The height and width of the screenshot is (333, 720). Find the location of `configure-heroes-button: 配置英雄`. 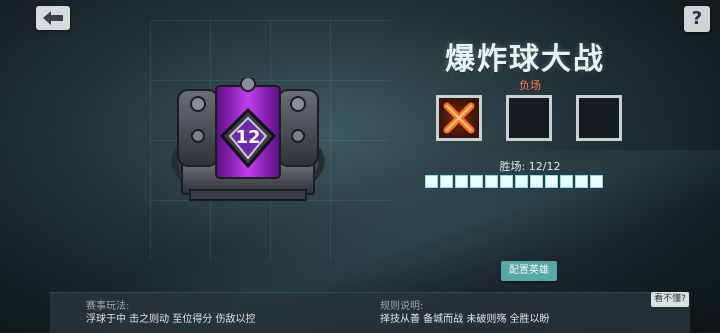

configure-heroes-button: 配置英雄 is located at coordinates (529, 271).